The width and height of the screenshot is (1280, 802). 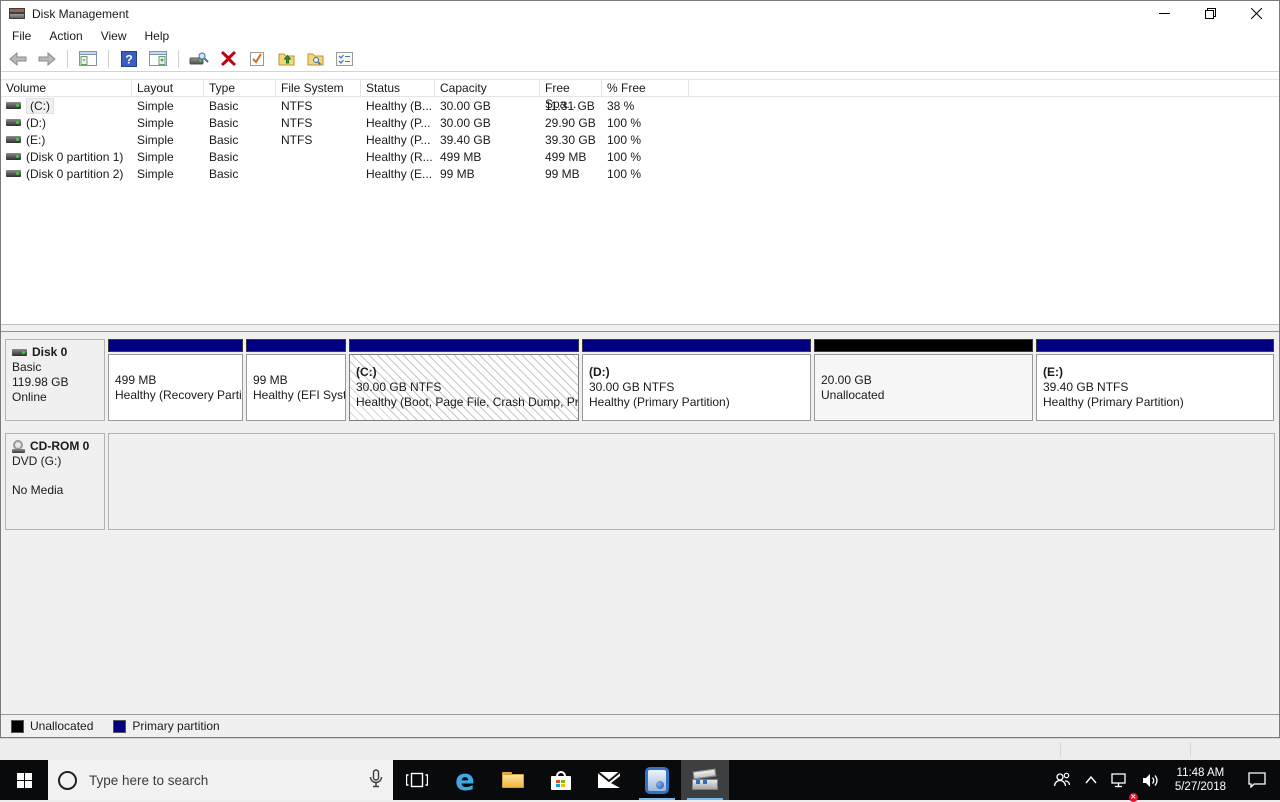 I want to click on cell-type: Basic, so click(x=224, y=122).